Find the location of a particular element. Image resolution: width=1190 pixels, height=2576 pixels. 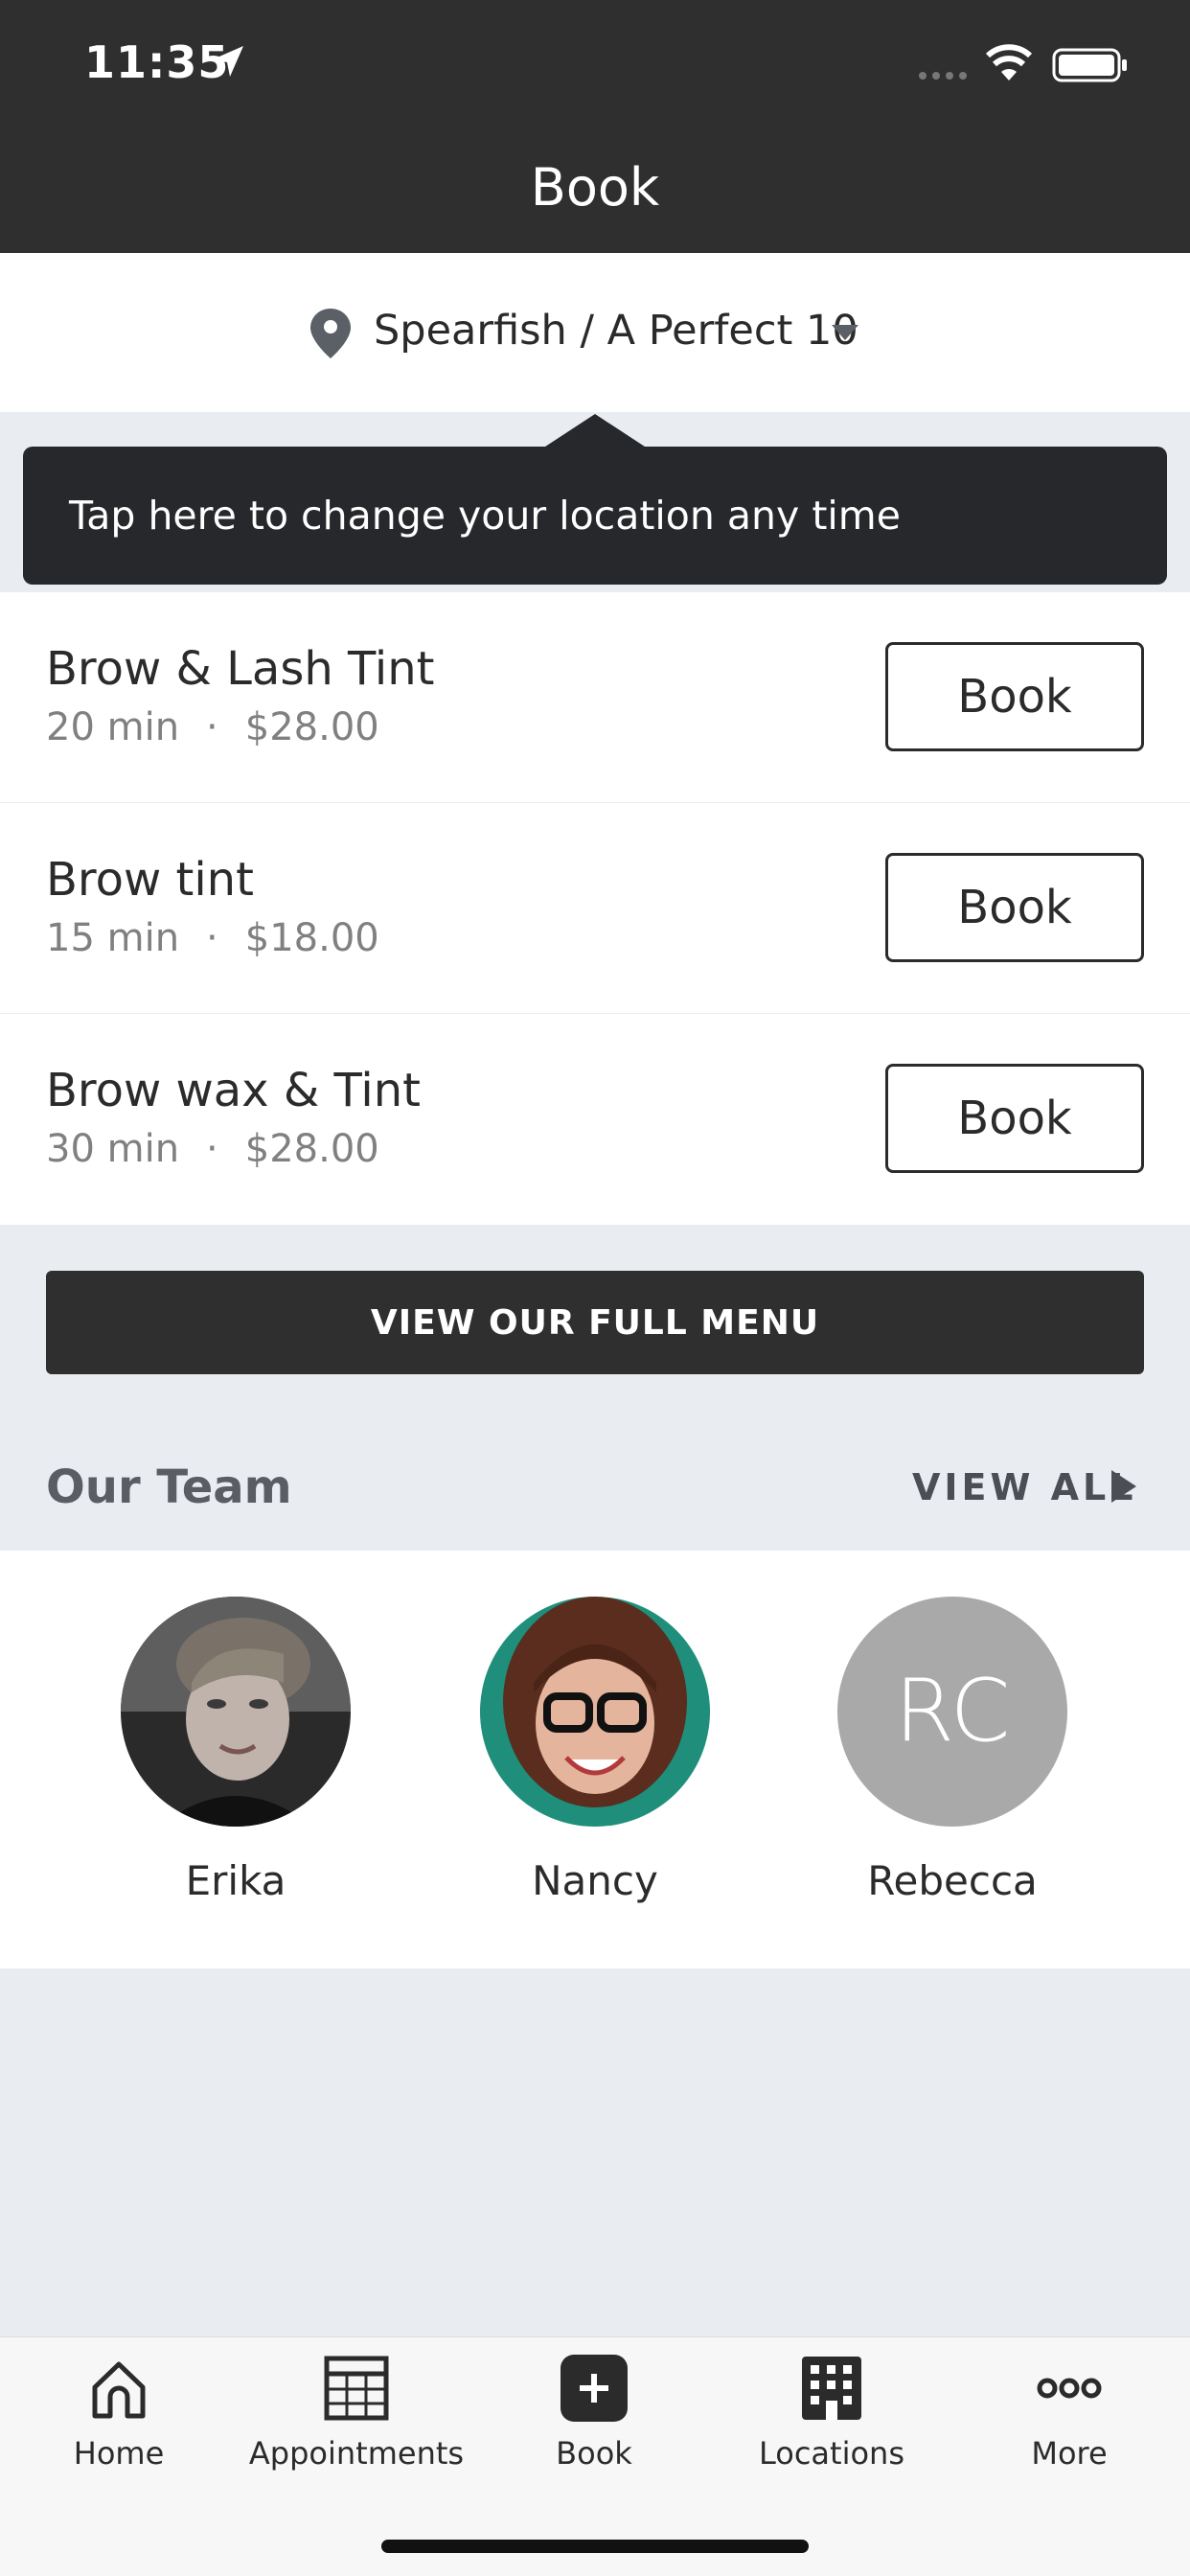

status-bar: 11:35 is located at coordinates (595, 63).